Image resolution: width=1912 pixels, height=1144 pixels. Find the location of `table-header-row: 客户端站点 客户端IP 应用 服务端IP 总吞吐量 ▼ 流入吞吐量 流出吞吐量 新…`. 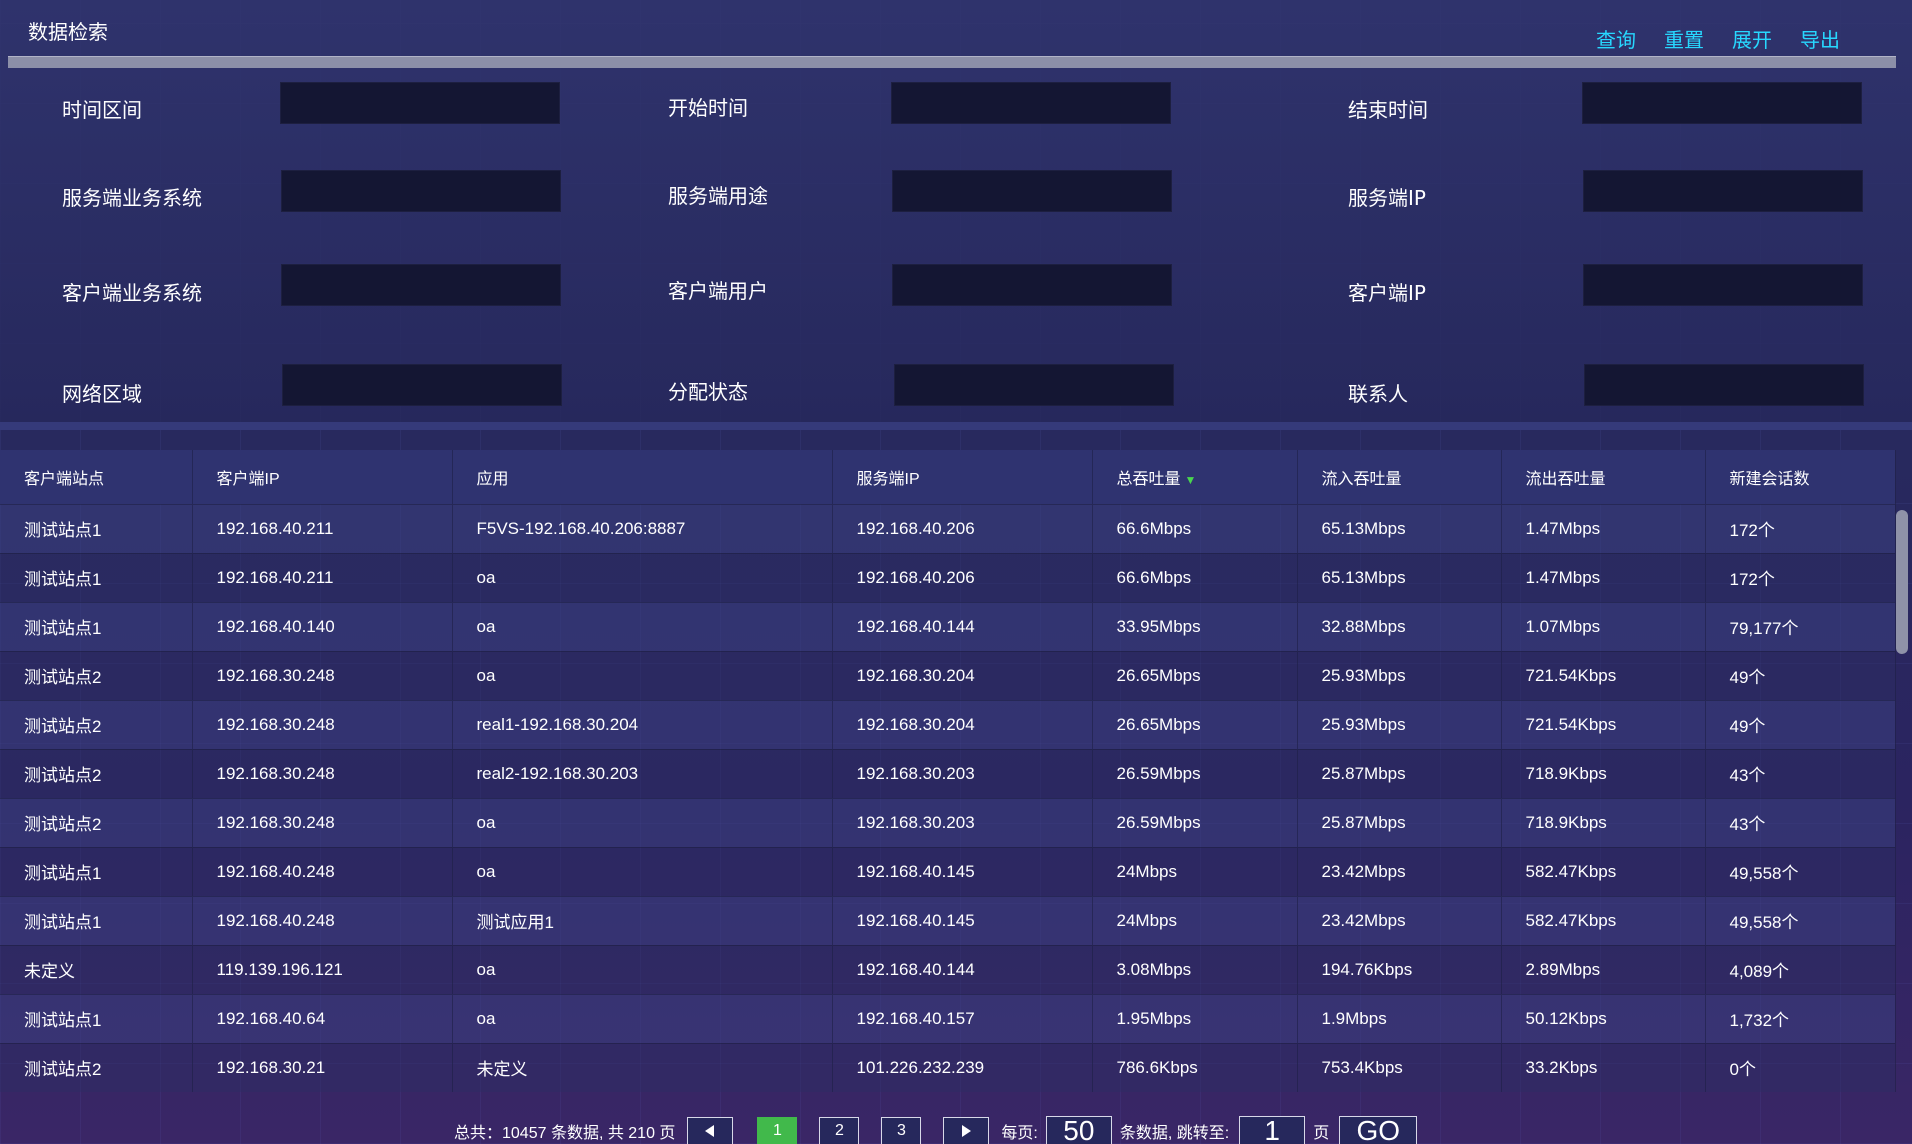

table-header-row: 客户端站点 客户端IP 应用 服务端IP 总吞吐量 ▼ 流入吞吐量 流出吞吐量 新… is located at coordinates (948, 477).